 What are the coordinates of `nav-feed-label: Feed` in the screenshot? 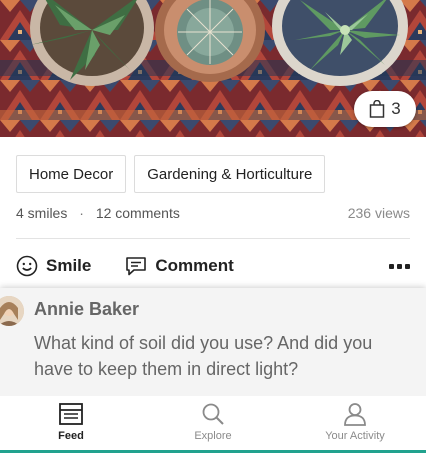 It's located at (71, 436).